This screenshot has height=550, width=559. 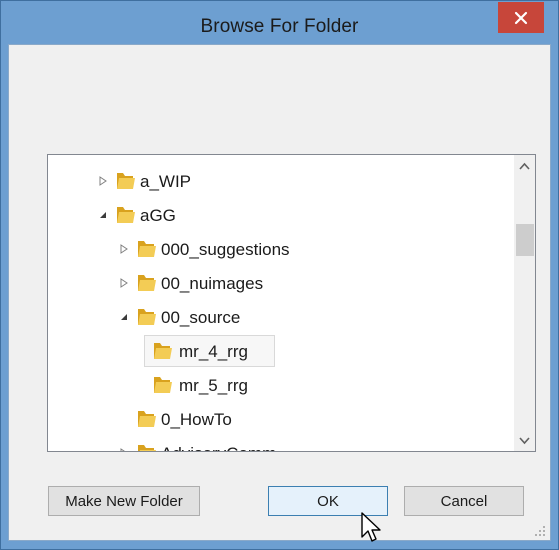 I want to click on tree-item-0-howto: 0_HowTo, so click(x=282, y=419).